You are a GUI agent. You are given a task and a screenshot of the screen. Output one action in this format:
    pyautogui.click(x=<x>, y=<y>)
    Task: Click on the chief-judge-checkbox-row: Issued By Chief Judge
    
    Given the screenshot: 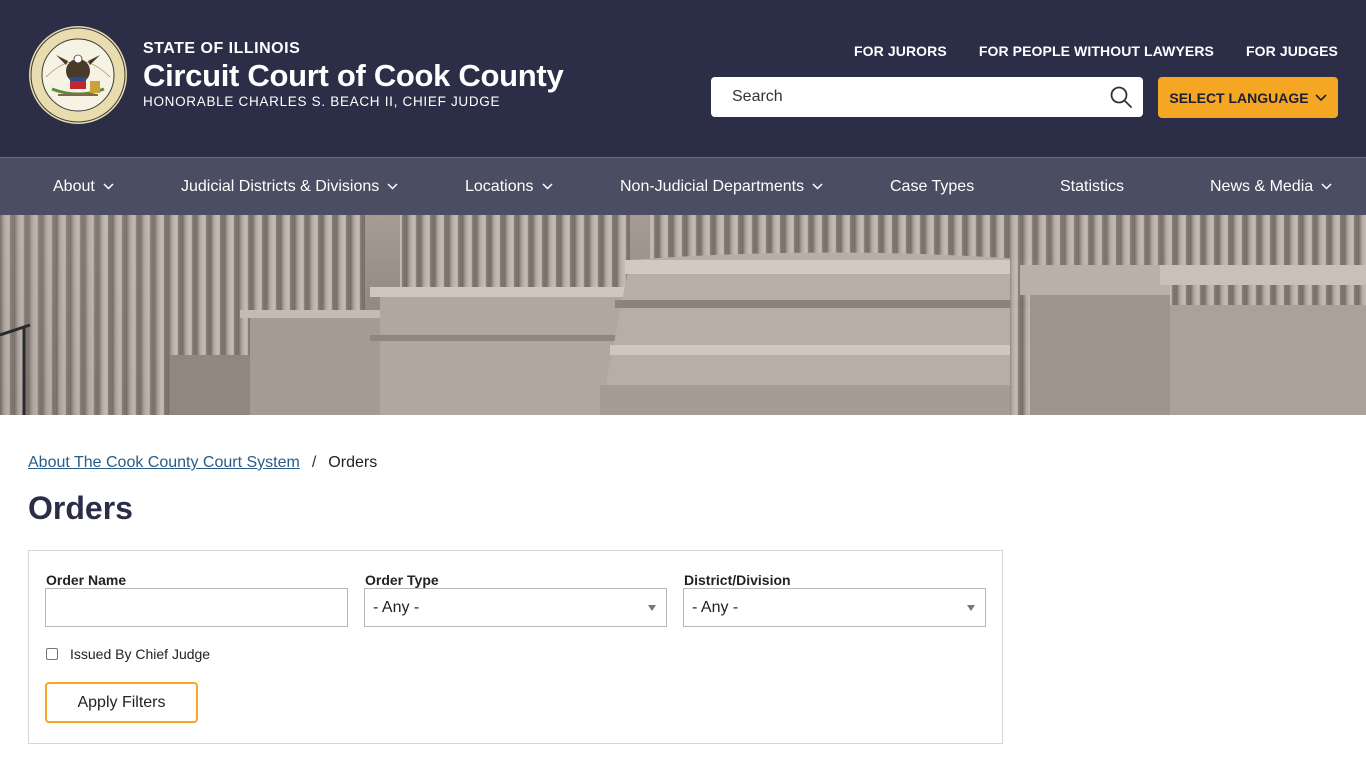 What is the action you would take?
    pyautogui.click(x=128, y=654)
    